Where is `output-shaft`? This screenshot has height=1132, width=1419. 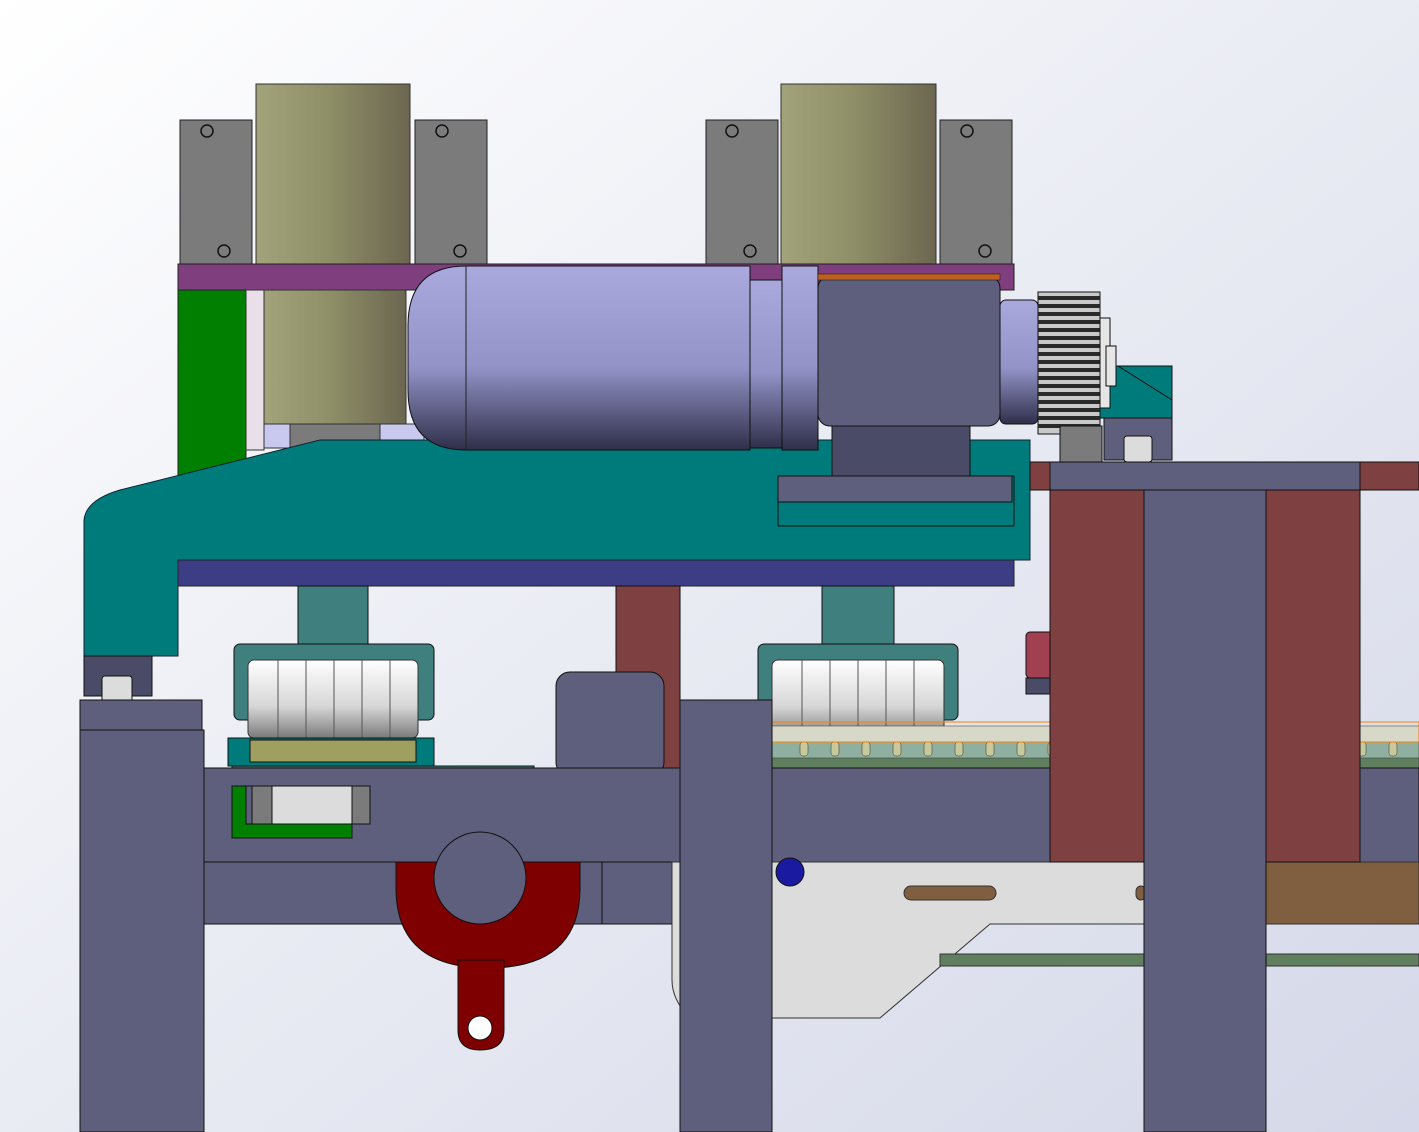 output-shaft is located at coordinates (1019, 362).